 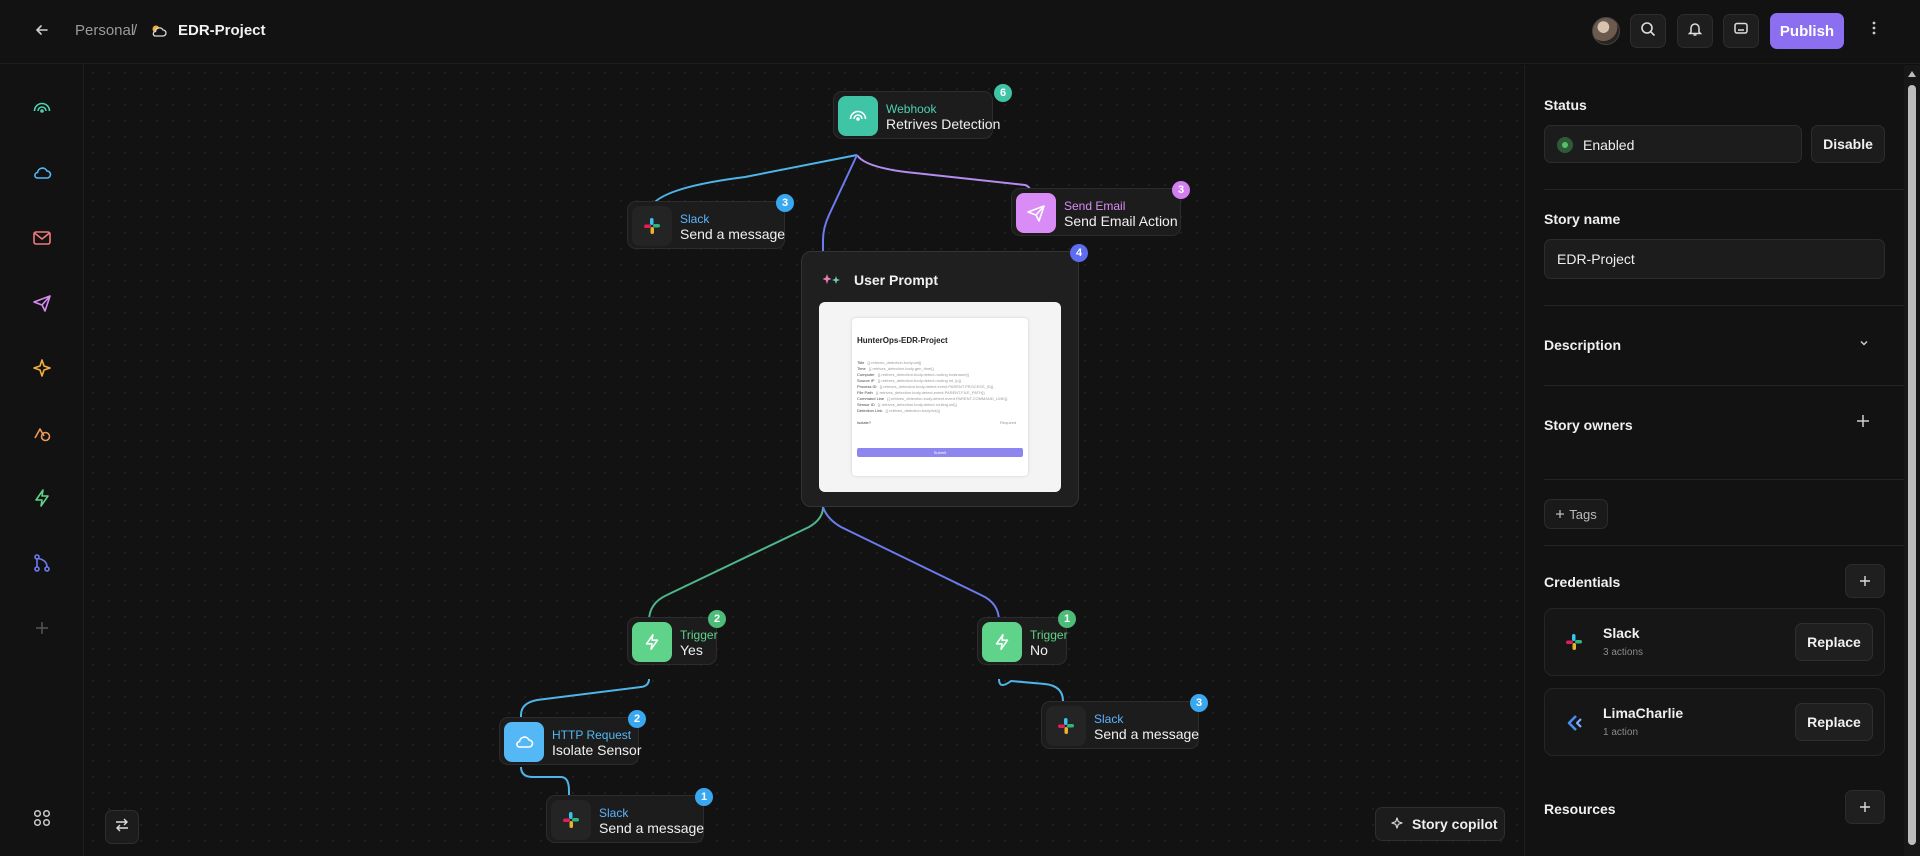 What do you see at coordinates (889, 362) in the screenshot?
I see `form-field: Title {{.retrives_detection.body.cat}}` at bounding box center [889, 362].